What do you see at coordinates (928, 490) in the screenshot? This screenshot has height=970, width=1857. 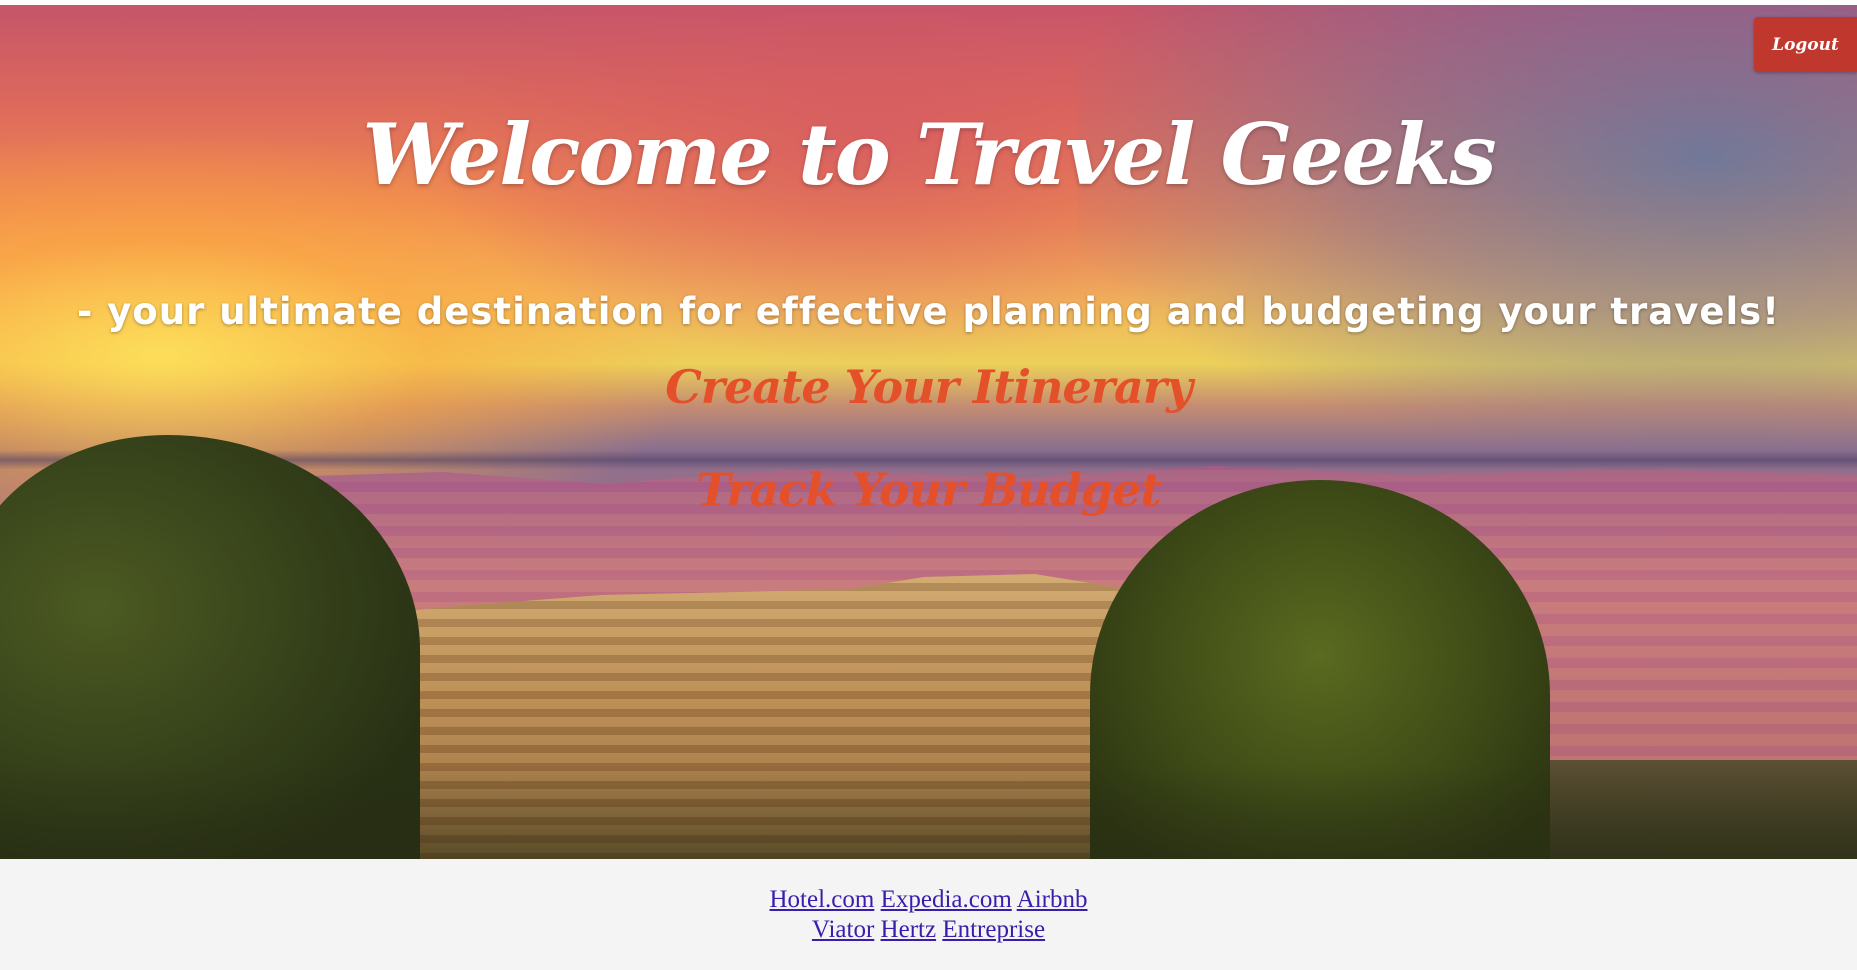 I see `track-budget-link: Track Your Budget` at bounding box center [928, 490].